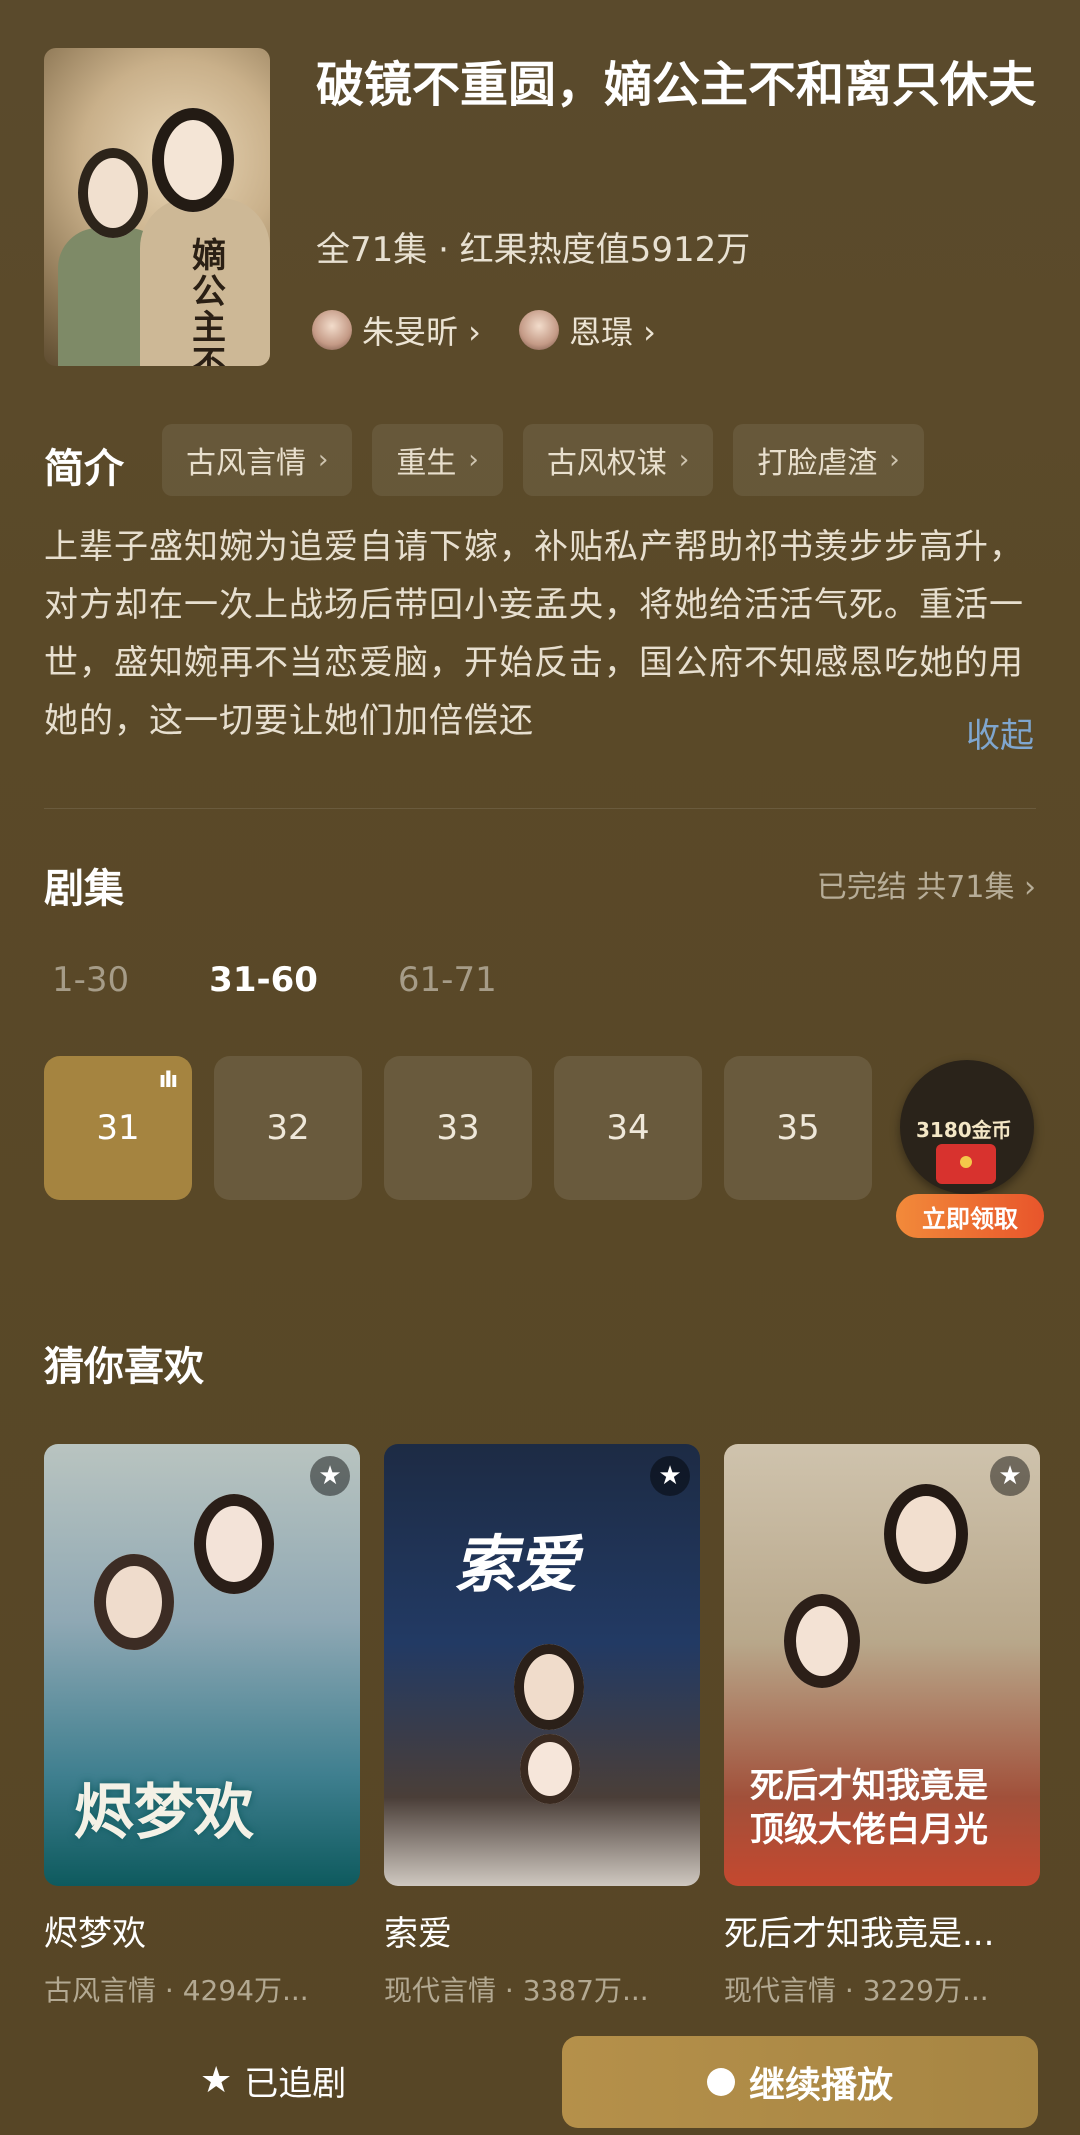 Image resolution: width=1080 pixels, height=2135 pixels. What do you see at coordinates (720, 2082) in the screenshot?
I see `play-icon` at bounding box center [720, 2082].